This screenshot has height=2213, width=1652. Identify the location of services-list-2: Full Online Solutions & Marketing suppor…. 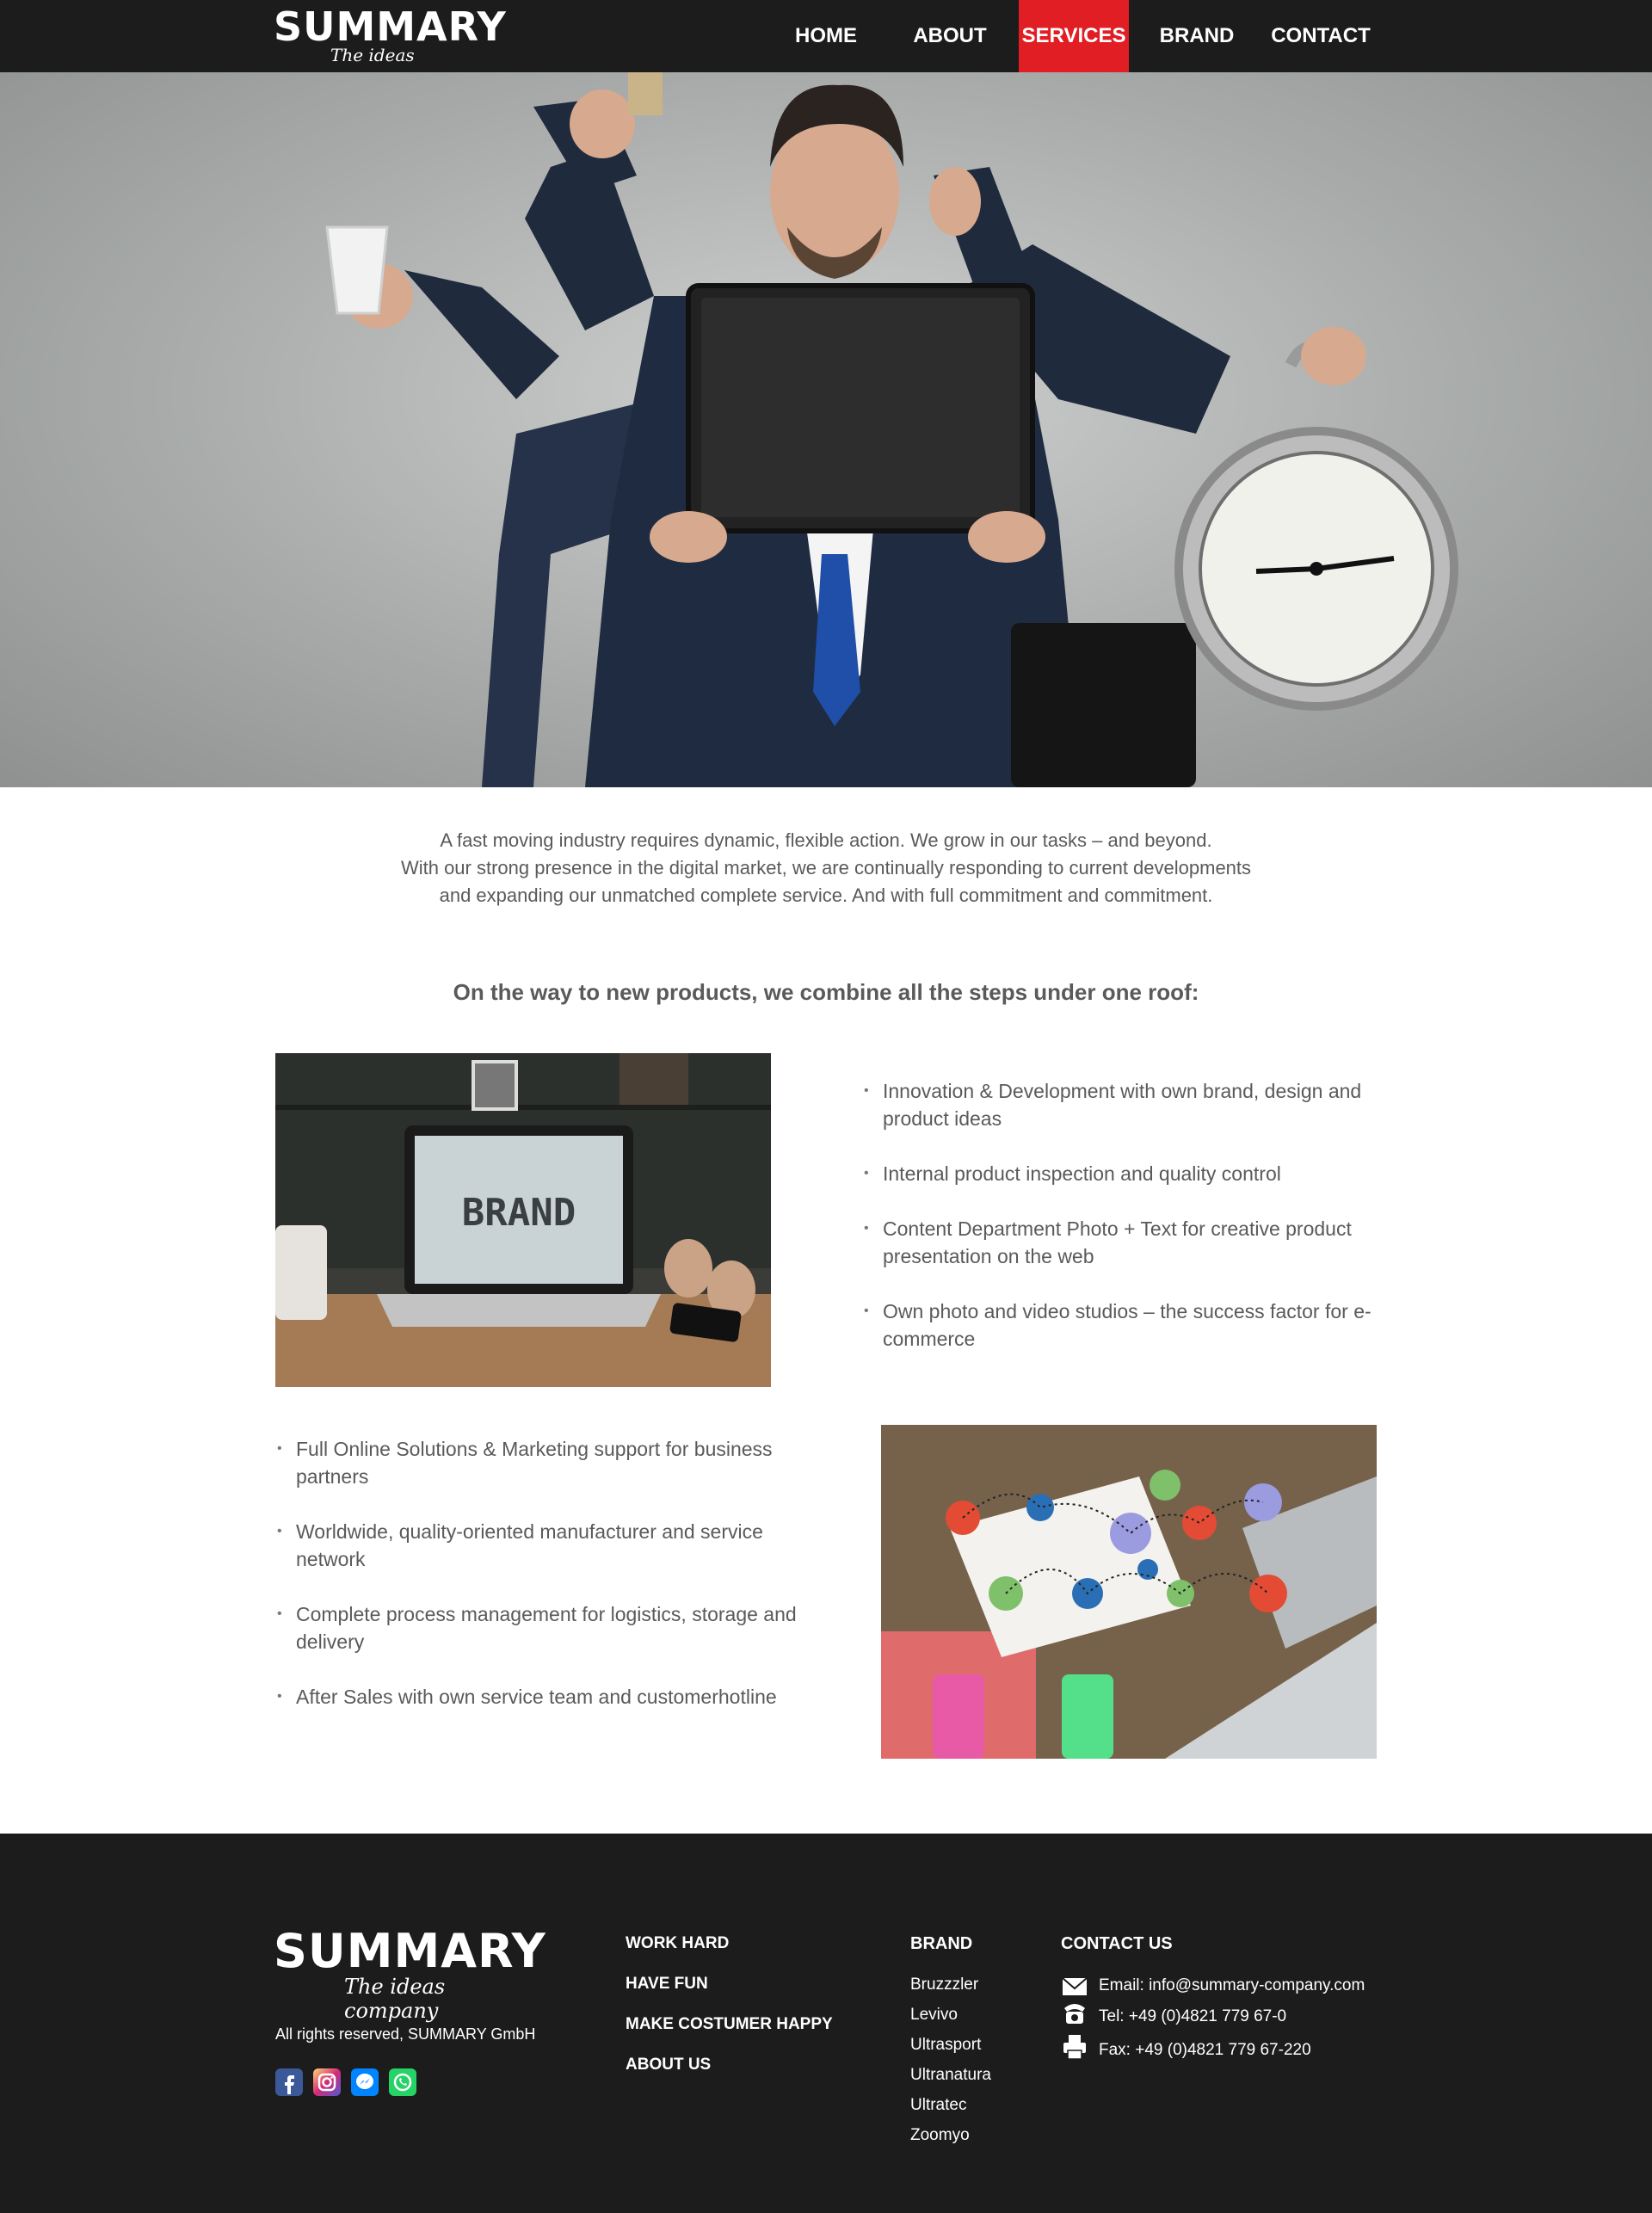
(542, 1586).